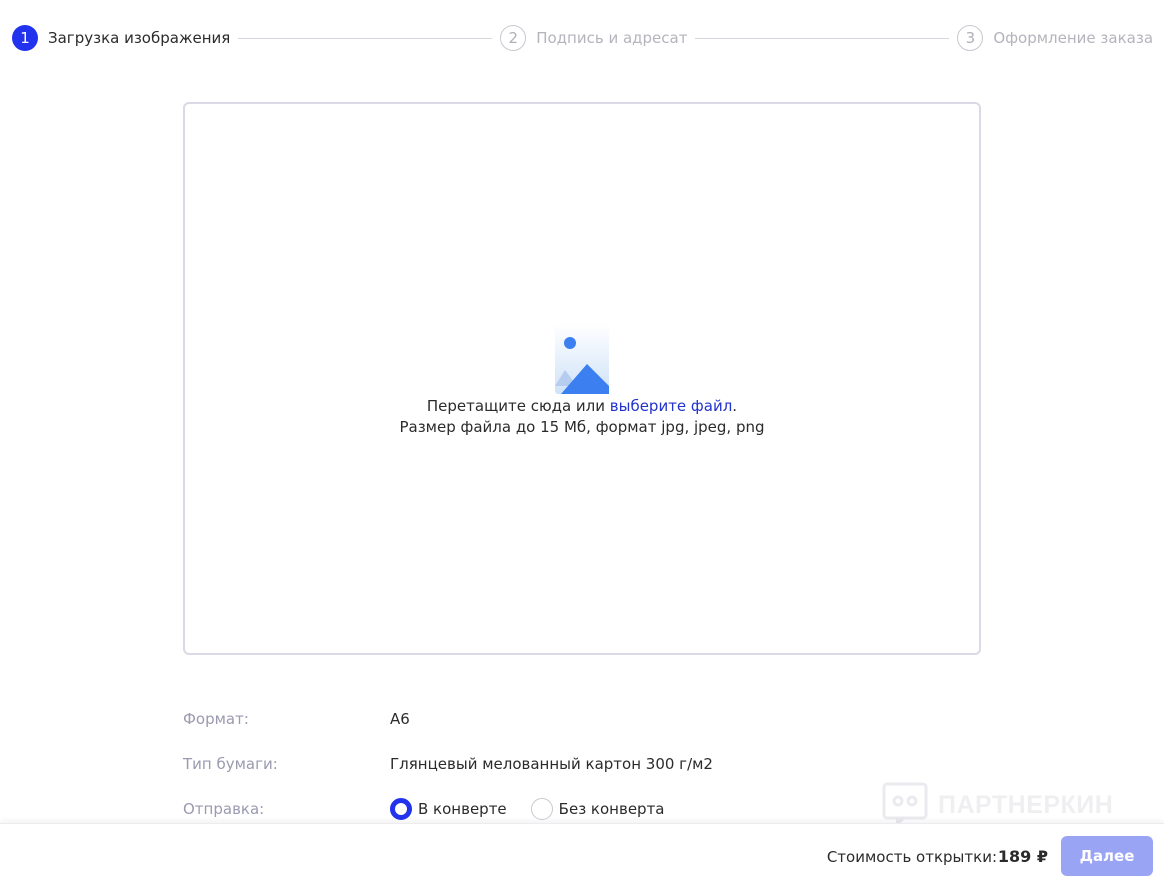 This screenshot has height=883, width=1164. What do you see at coordinates (462, 808) in the screenshot?
I see `radio-label: В конверте` at bounding box center [462, 808].